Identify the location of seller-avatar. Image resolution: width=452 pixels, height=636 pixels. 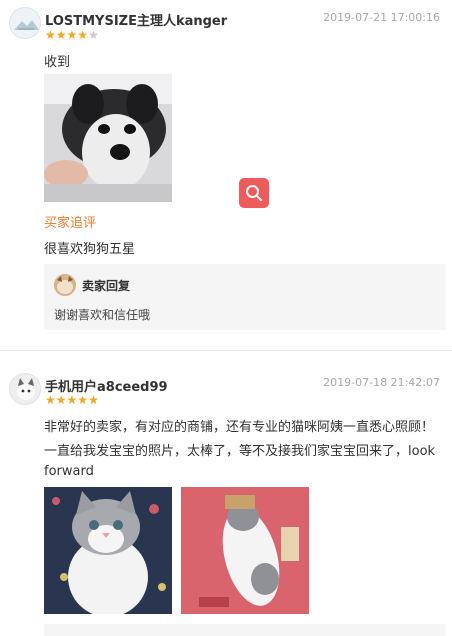
(65, 285).